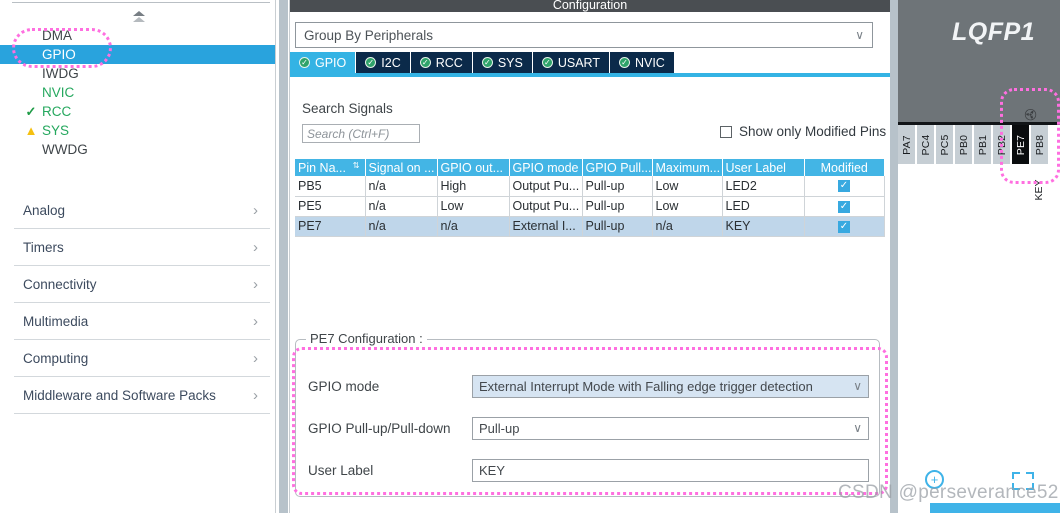 The image size is (1060, 513). I want to click on tab-rcc: ✓ RCC, so click(441, 62).